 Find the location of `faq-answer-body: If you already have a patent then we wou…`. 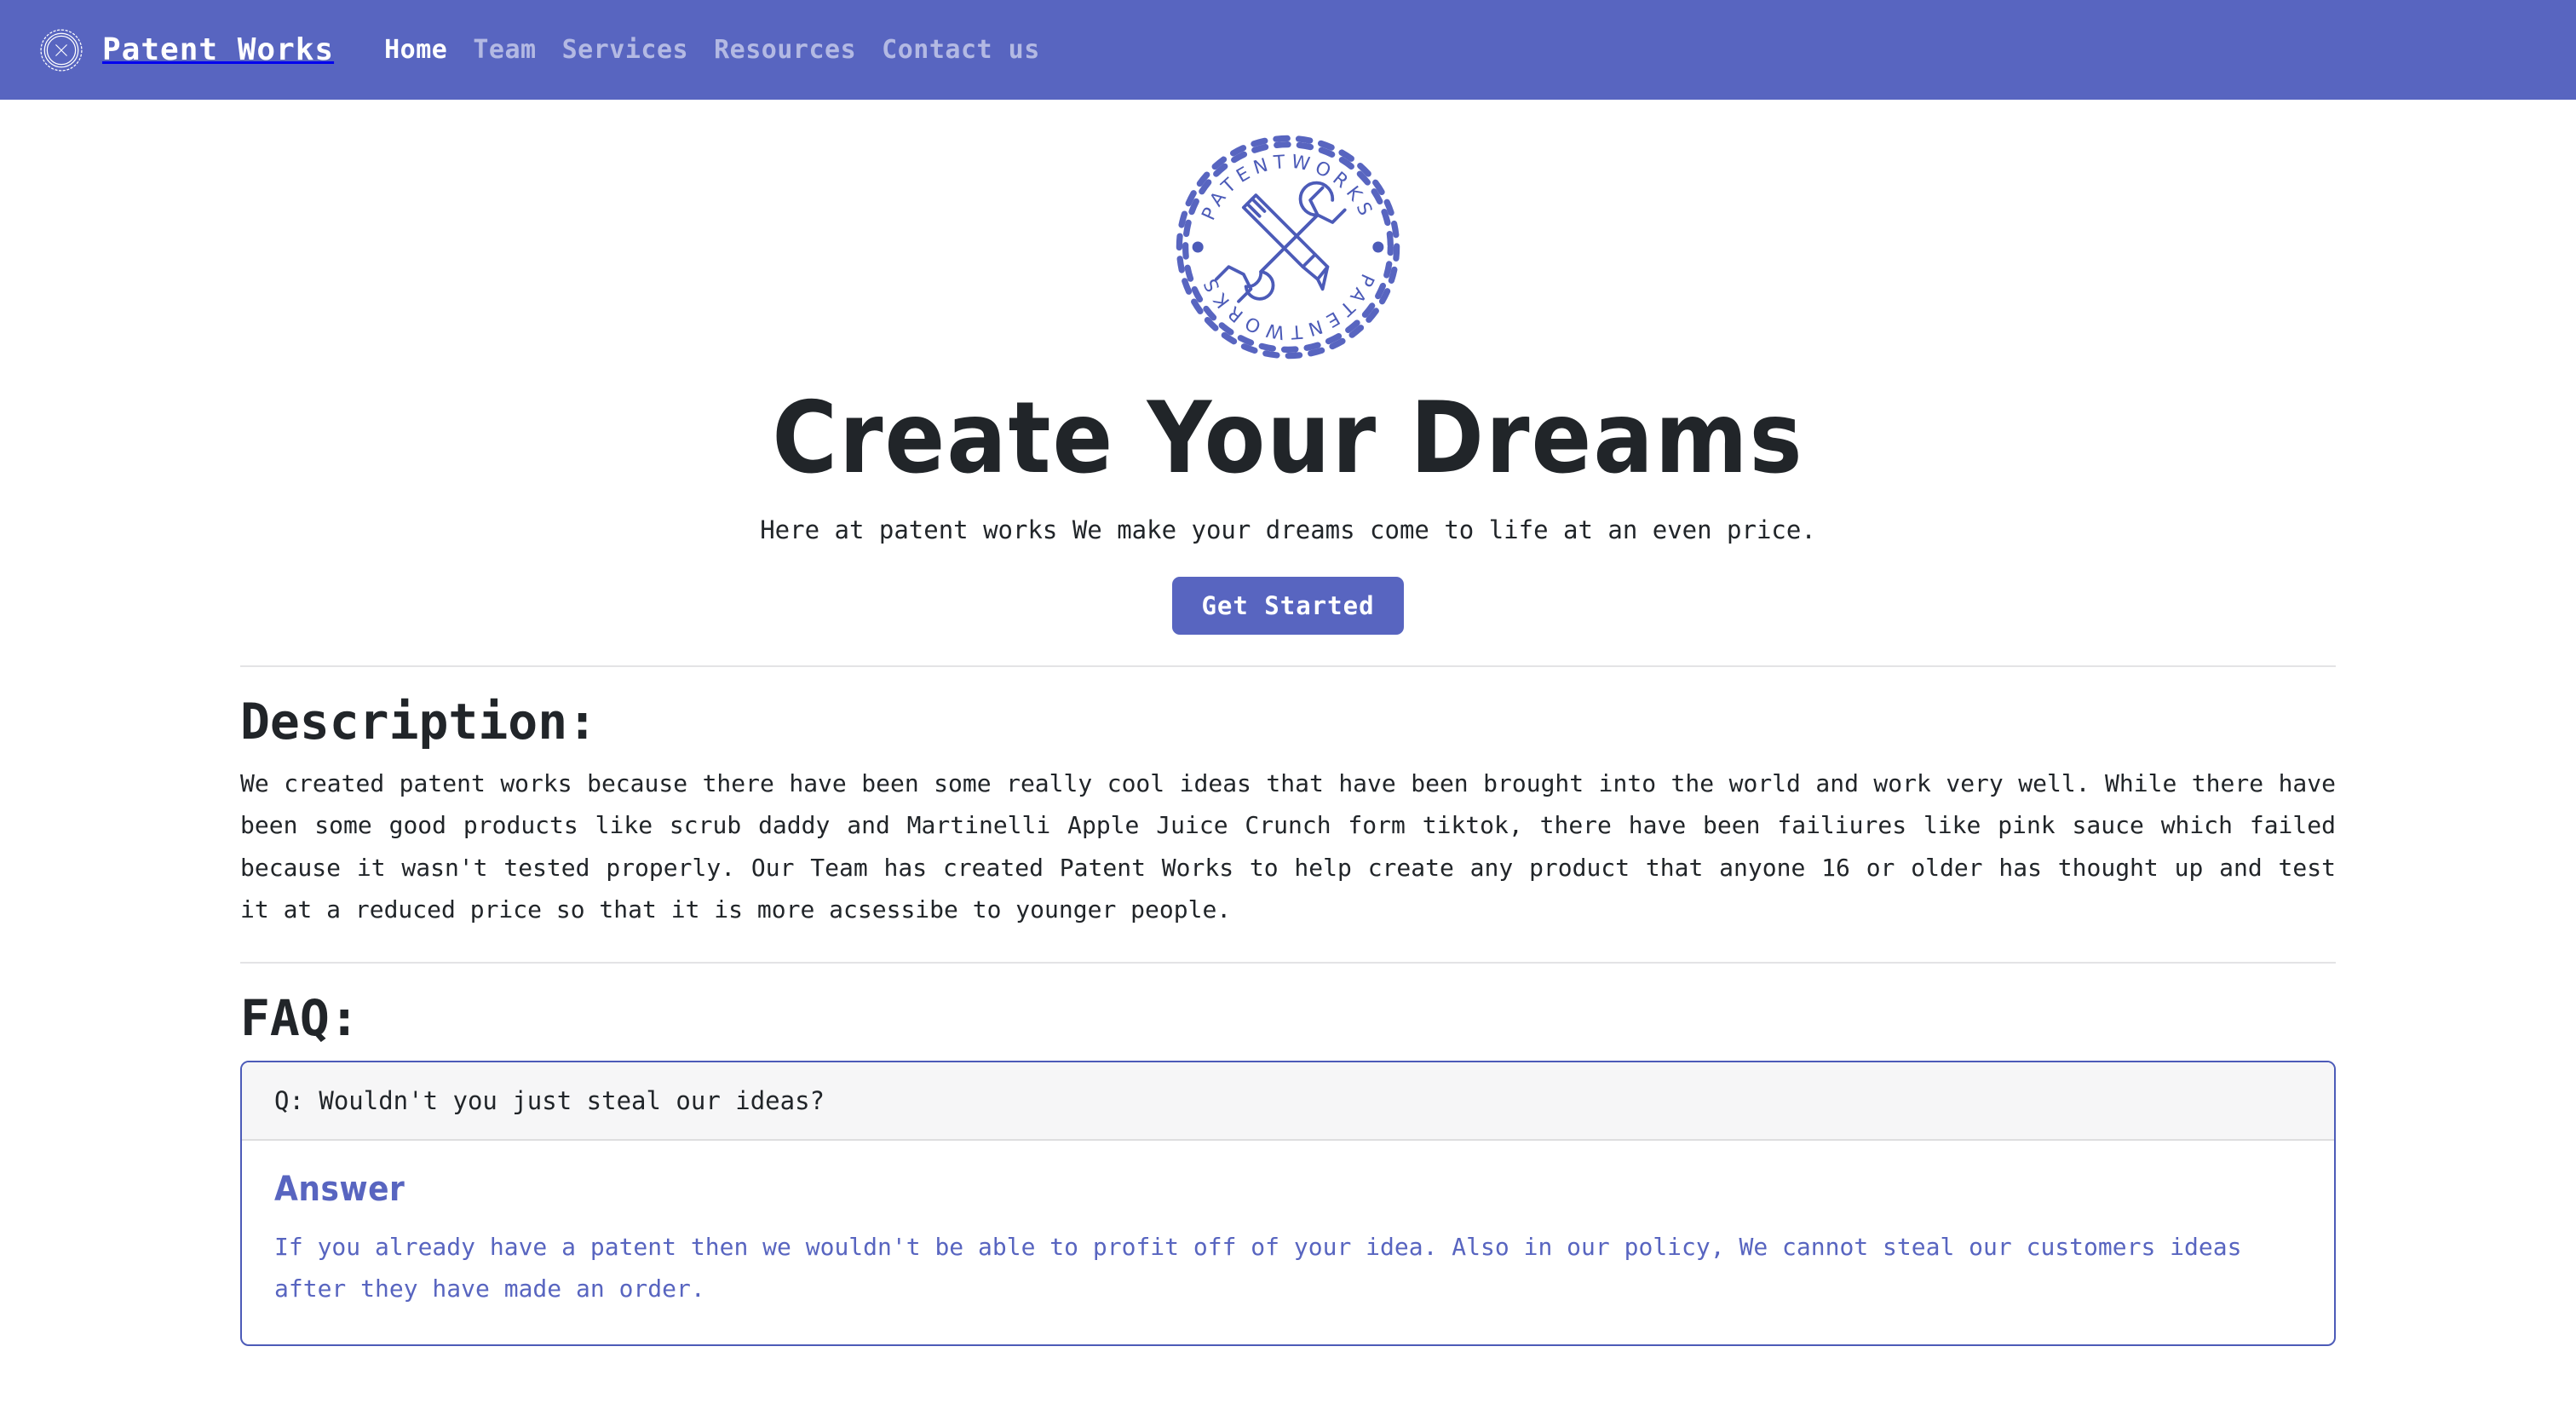

faq-answer-body: If you already have a patent then we wou… is located at coordinates (1258, 1267).